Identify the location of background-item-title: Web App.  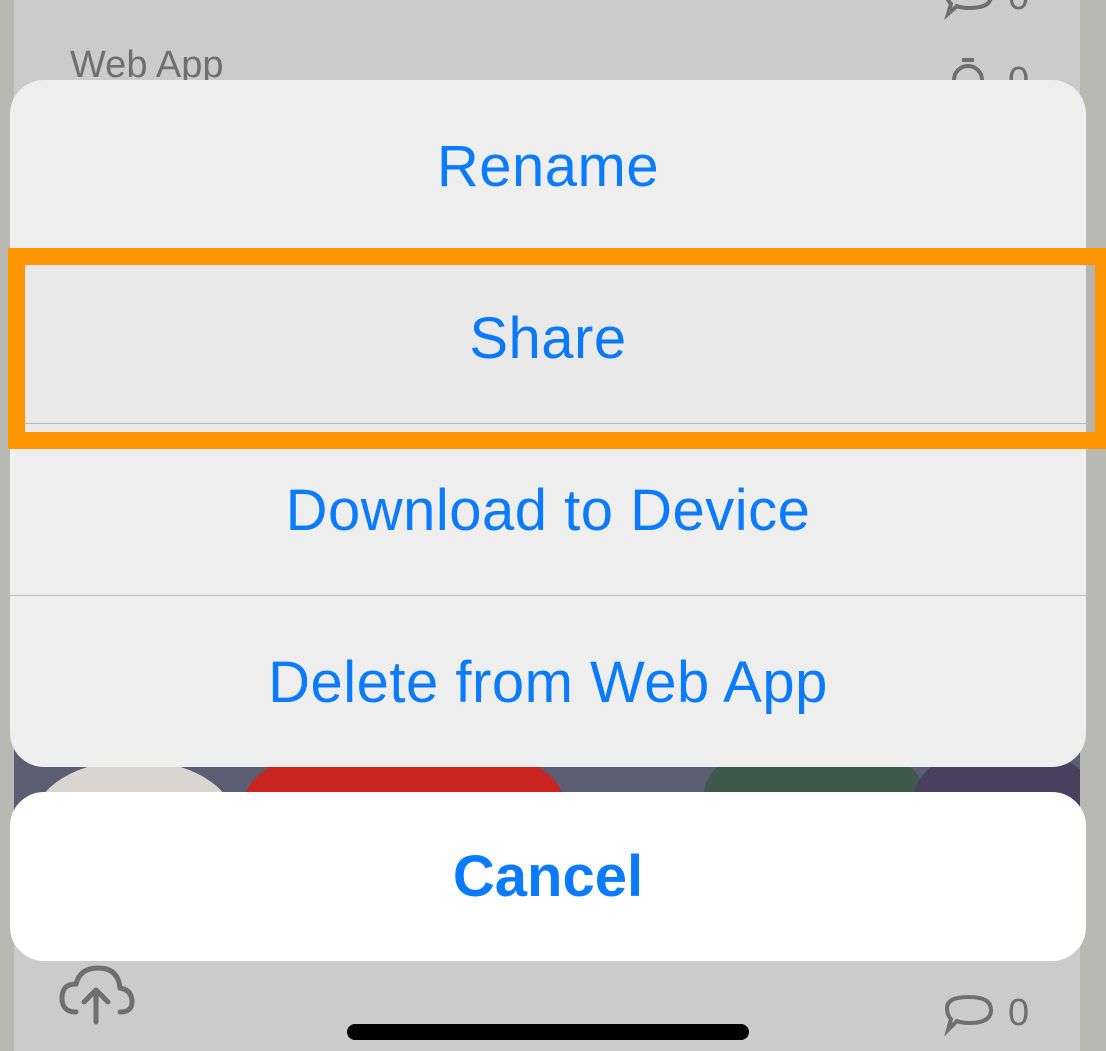
(147, 65).